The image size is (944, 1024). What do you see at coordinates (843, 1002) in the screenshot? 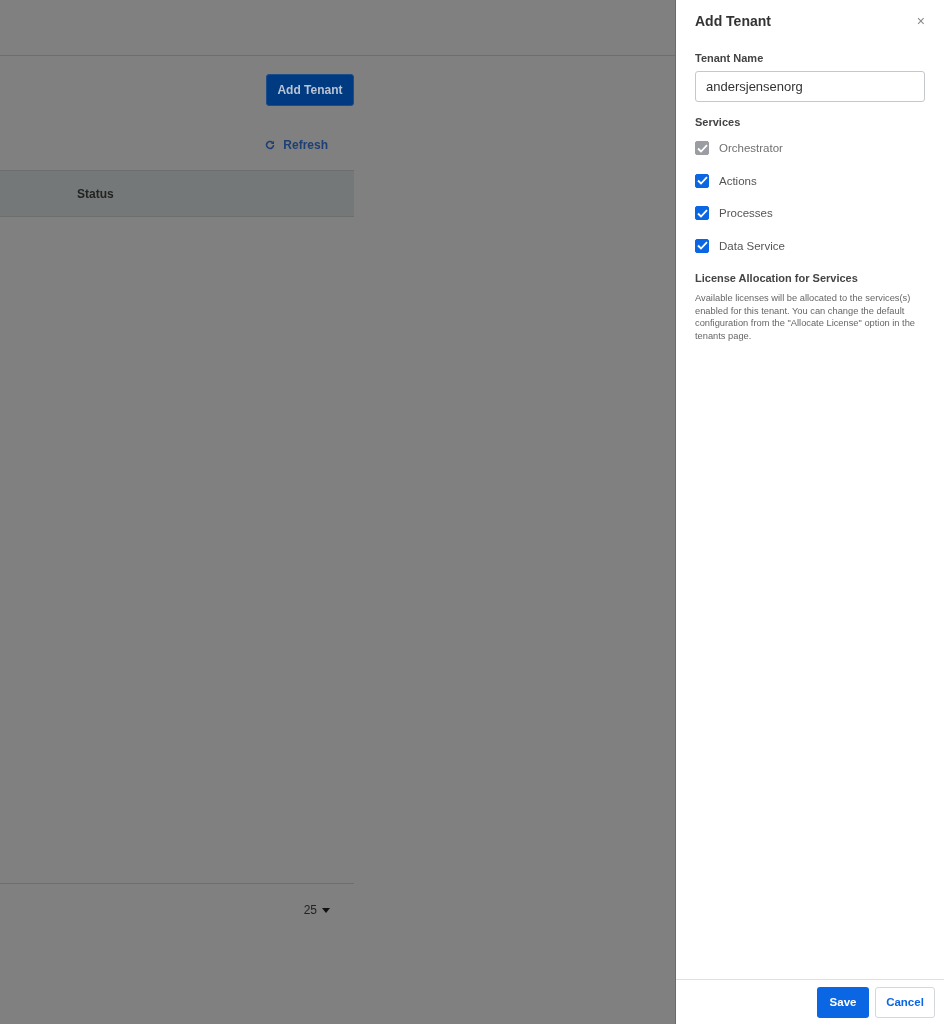
I see `save-button: Save` at bounding box center [843, 1002].